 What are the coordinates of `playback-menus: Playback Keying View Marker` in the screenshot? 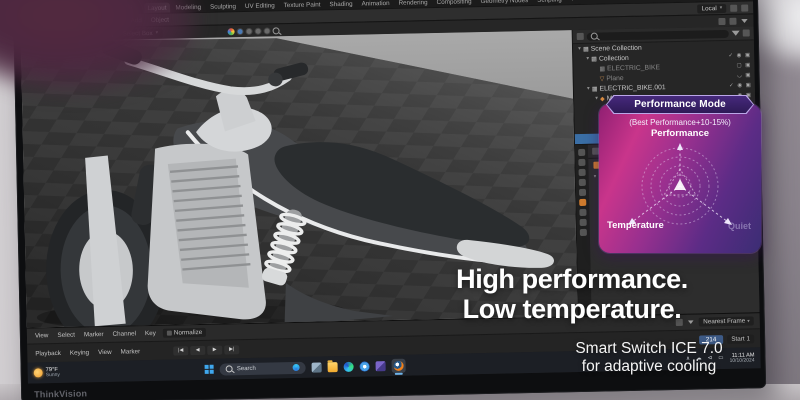 It's located at (87, 352).